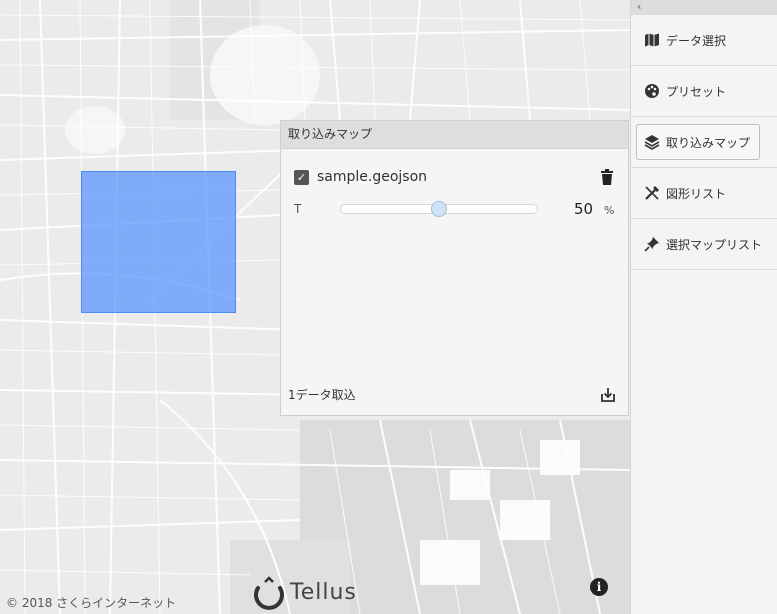  I want to click on opacity-row: T 50 %, so click(454, 210).